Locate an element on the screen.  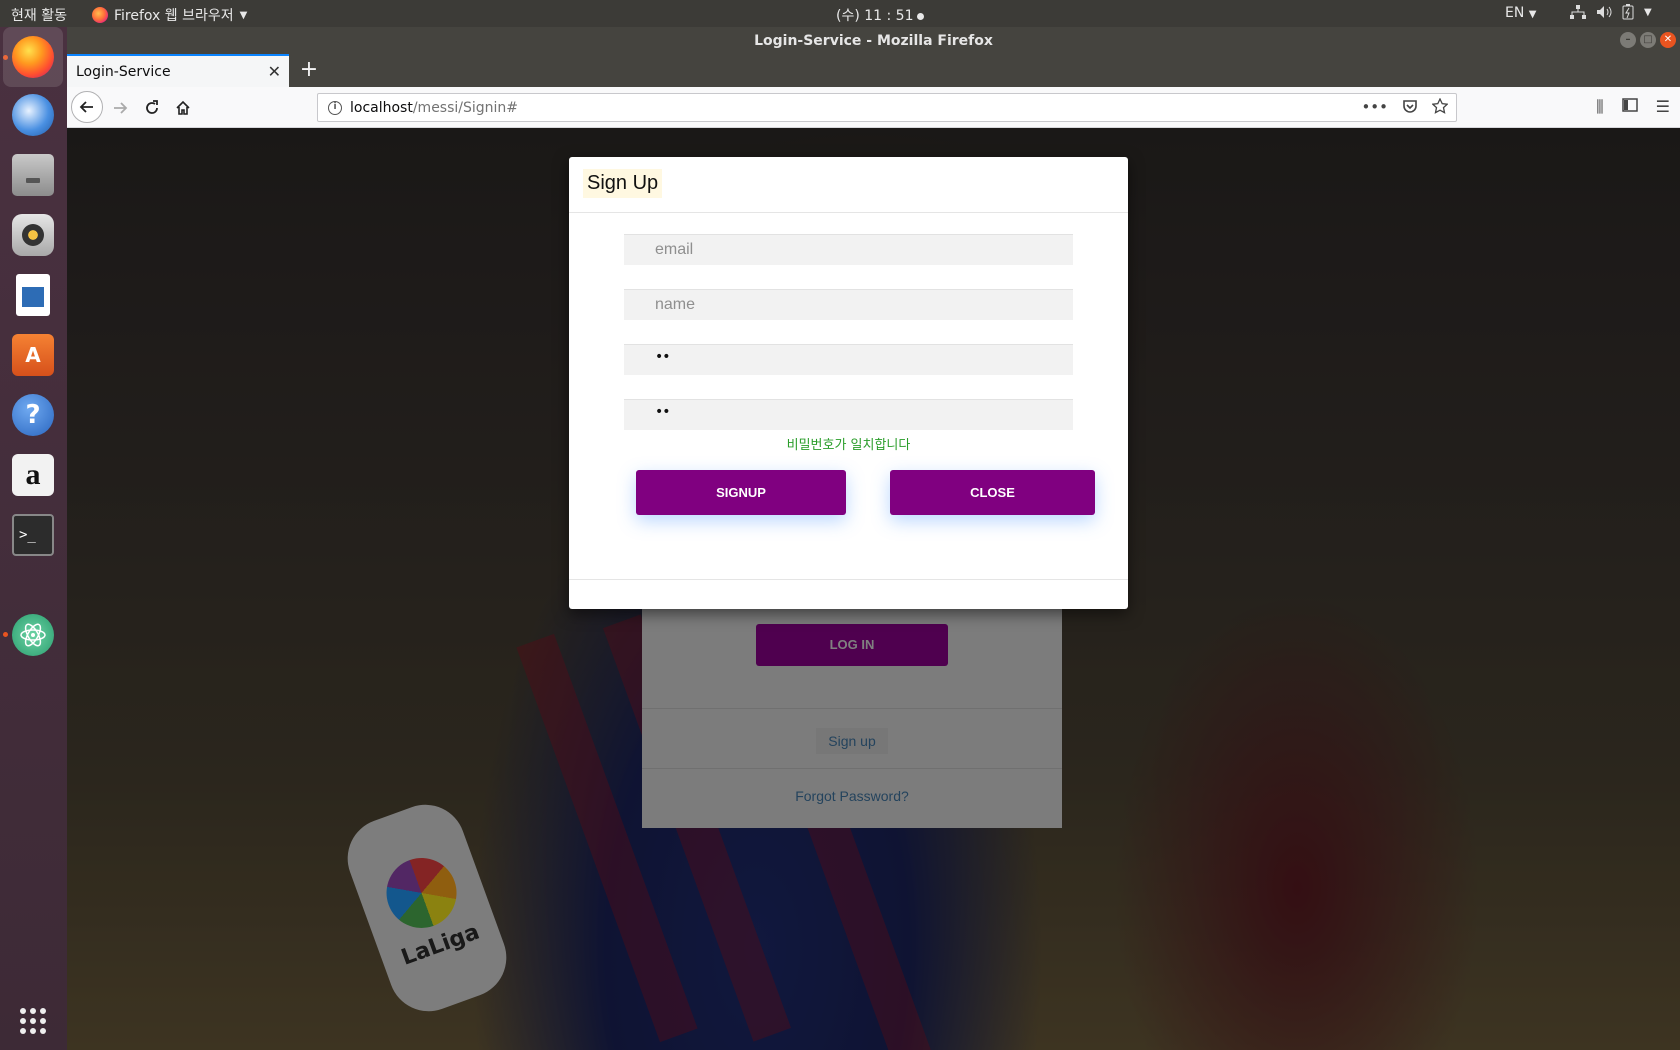
signup-modal: Sign Up •• •• 비밀번호가 일치합니다 SIGNUP CLOSE is located at coordinates (848, 383).